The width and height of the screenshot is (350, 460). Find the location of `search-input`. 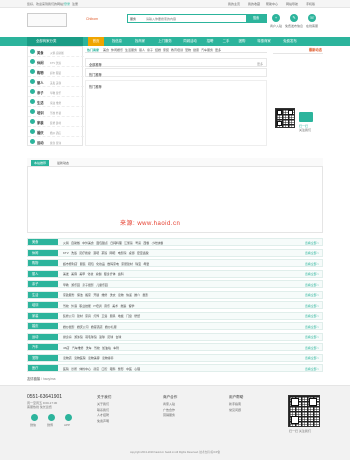

search-input is located at coordinates (191, 19).